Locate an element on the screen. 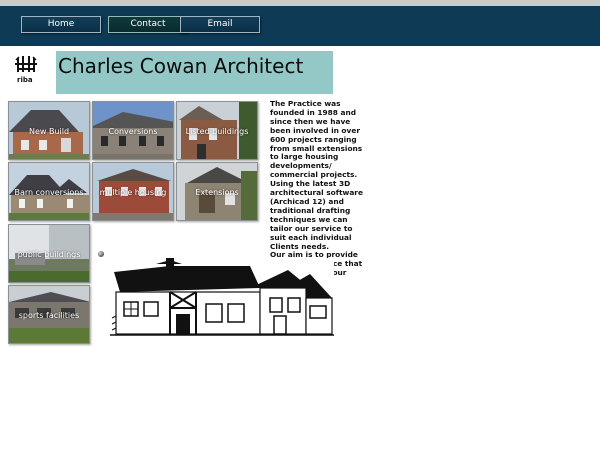 Image resolution: width=600 pixels, height=450 pixels. tile-label: sports facilities is located at coordinates (49, 315).